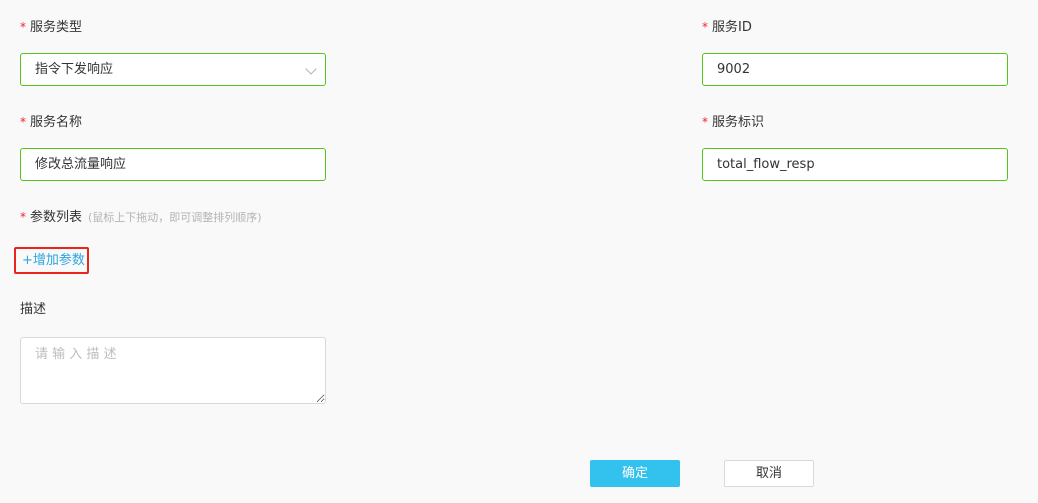  What do you see at coordinates (311, 69) in the screenshot?
I see `chevron-down-icon` at bounding box center [311, 69].